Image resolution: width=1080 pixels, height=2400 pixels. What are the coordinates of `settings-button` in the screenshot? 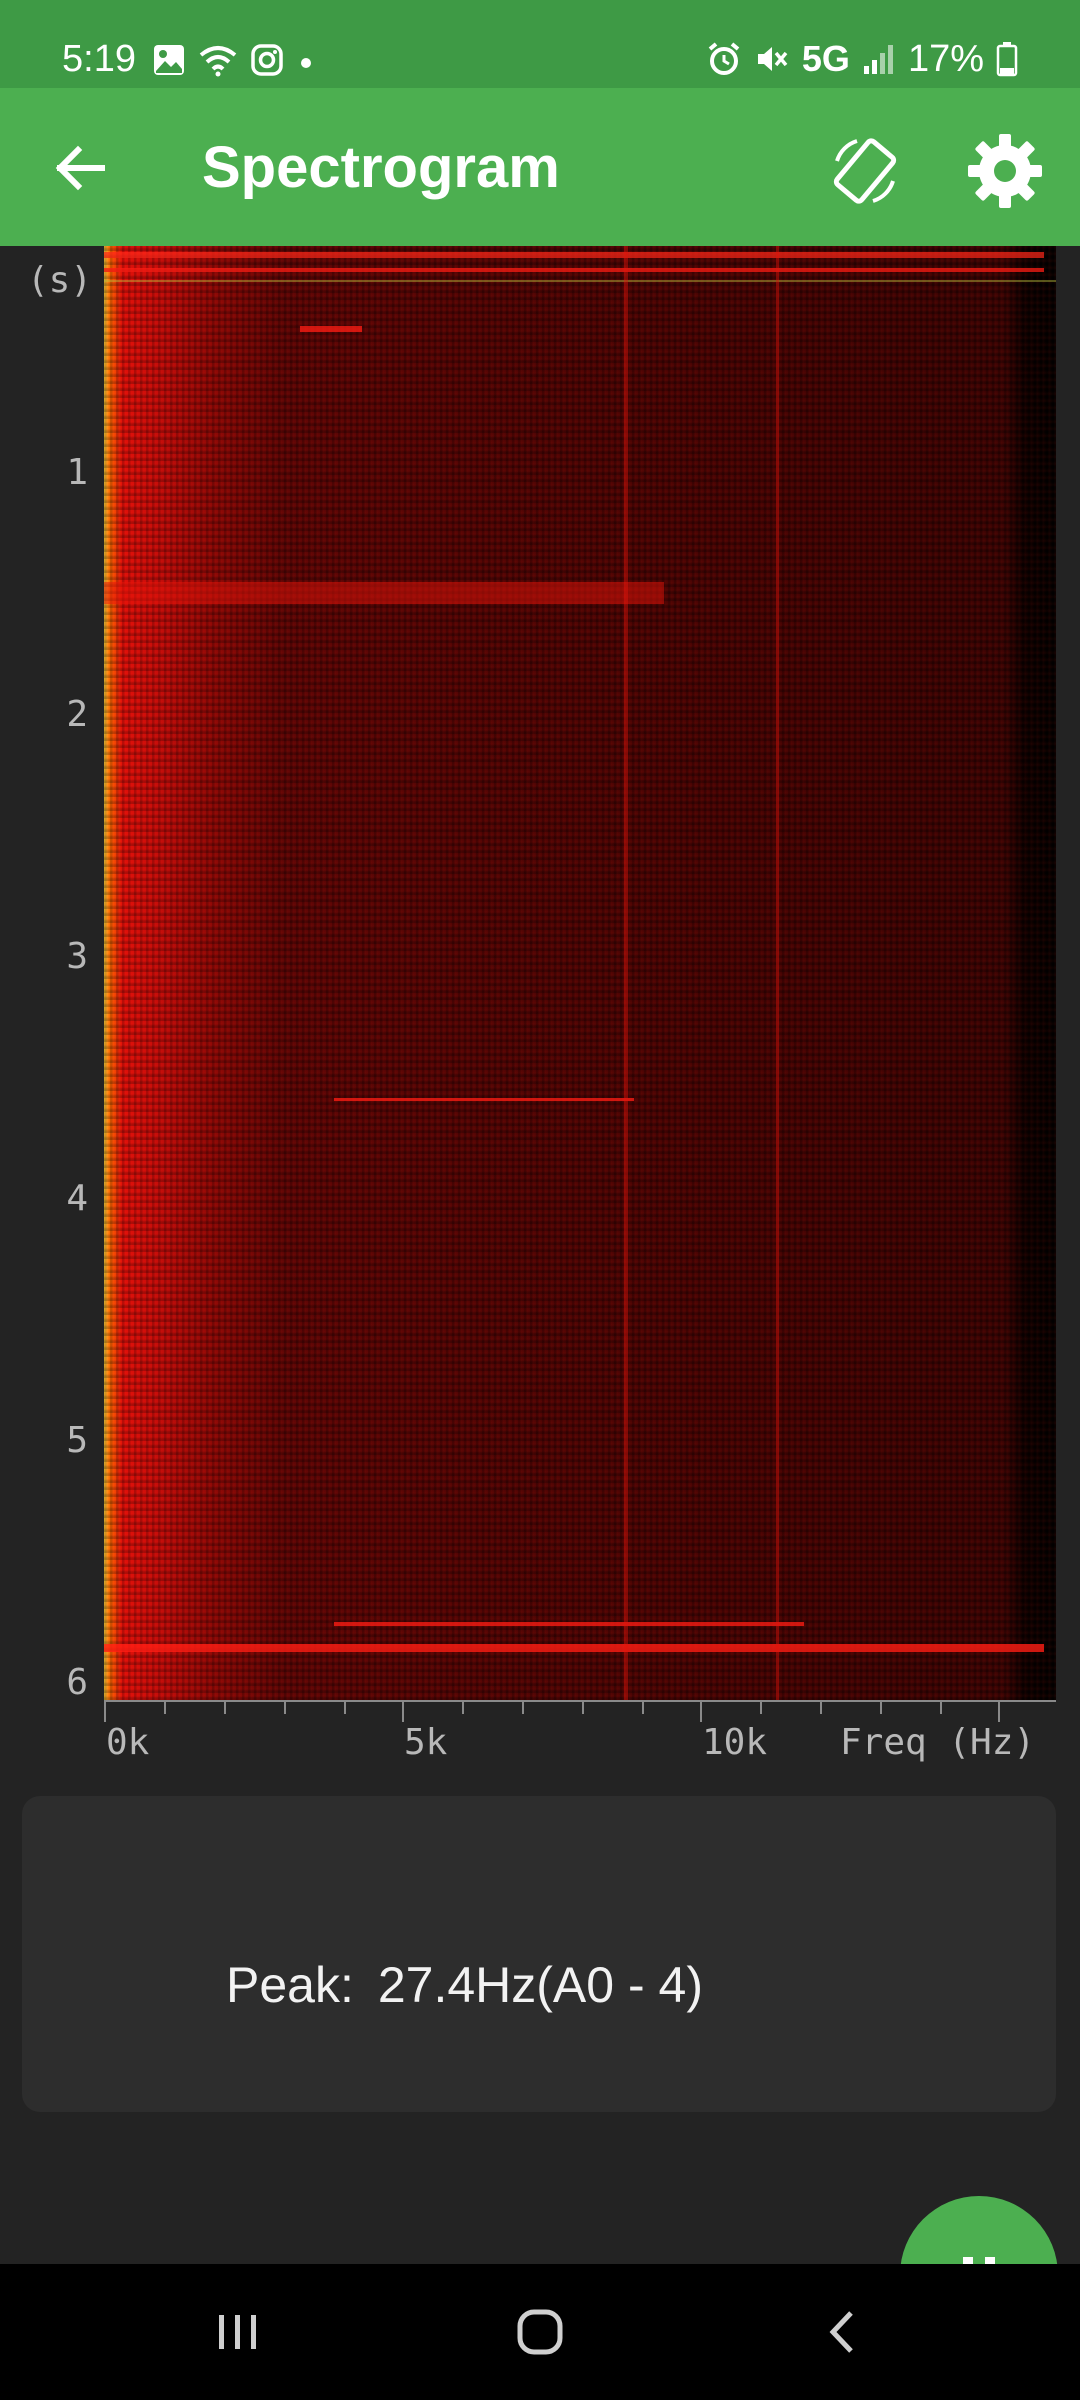 It's located at (1005, 171).